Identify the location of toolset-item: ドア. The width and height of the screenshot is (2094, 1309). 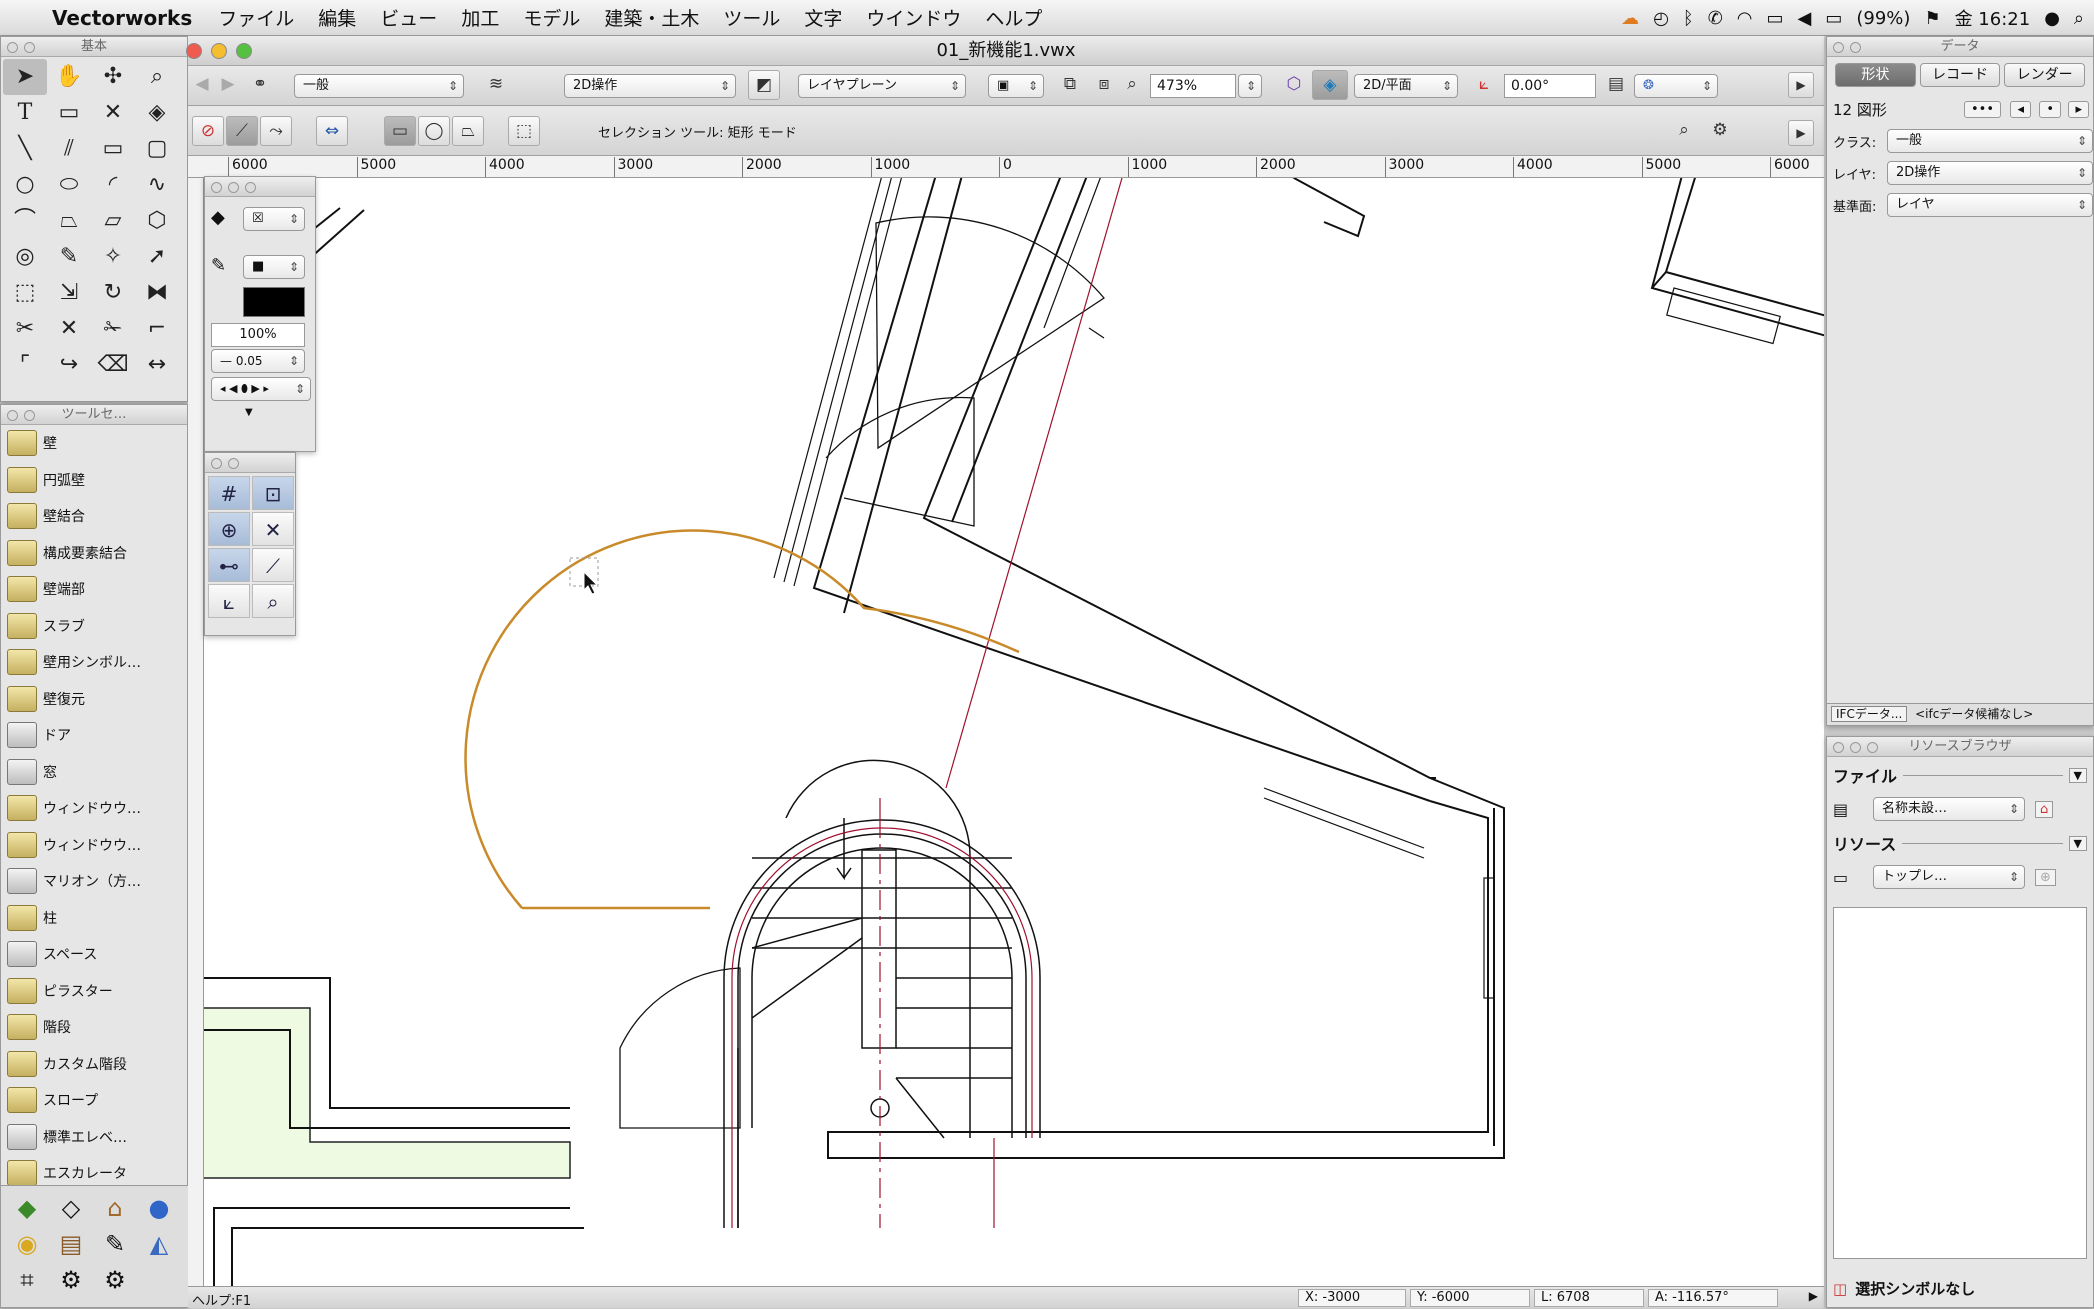
(94, 735).